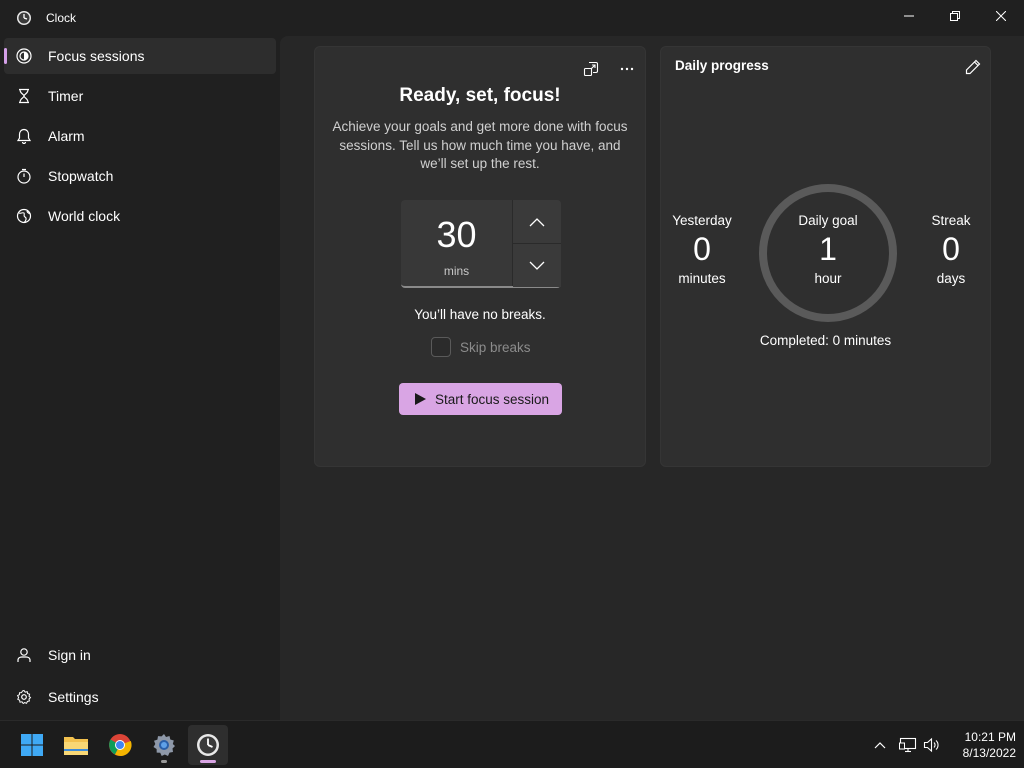 This screenshot has width=1024, height=768. Describe the element at coordinates (981, 745) in the screenshot. I see `taskbar-clock-area: 10:21 PM 8/13/2022` at that location.